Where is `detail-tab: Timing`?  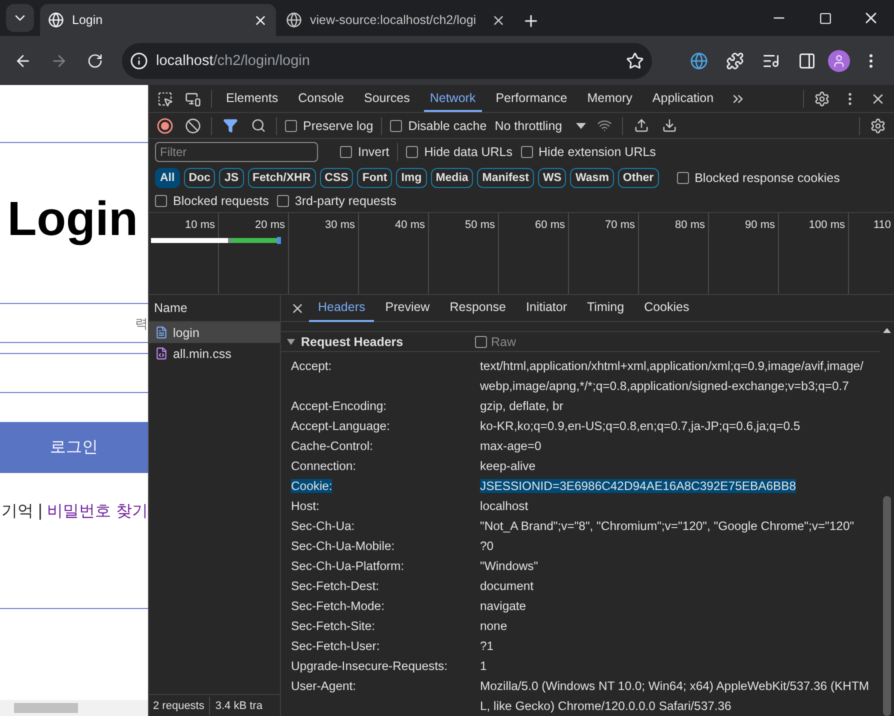 detail-tab: Timing is located at coordinates (606, 308).